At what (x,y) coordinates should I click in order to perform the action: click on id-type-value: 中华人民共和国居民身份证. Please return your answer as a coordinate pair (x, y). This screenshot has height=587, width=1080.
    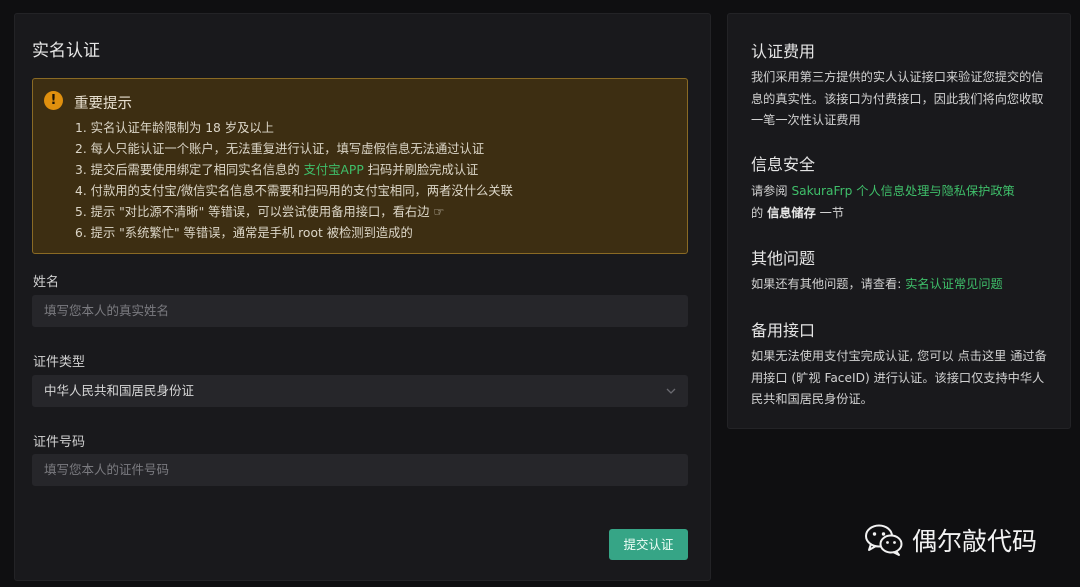
    Looking at the image, I should click on (119, 390).